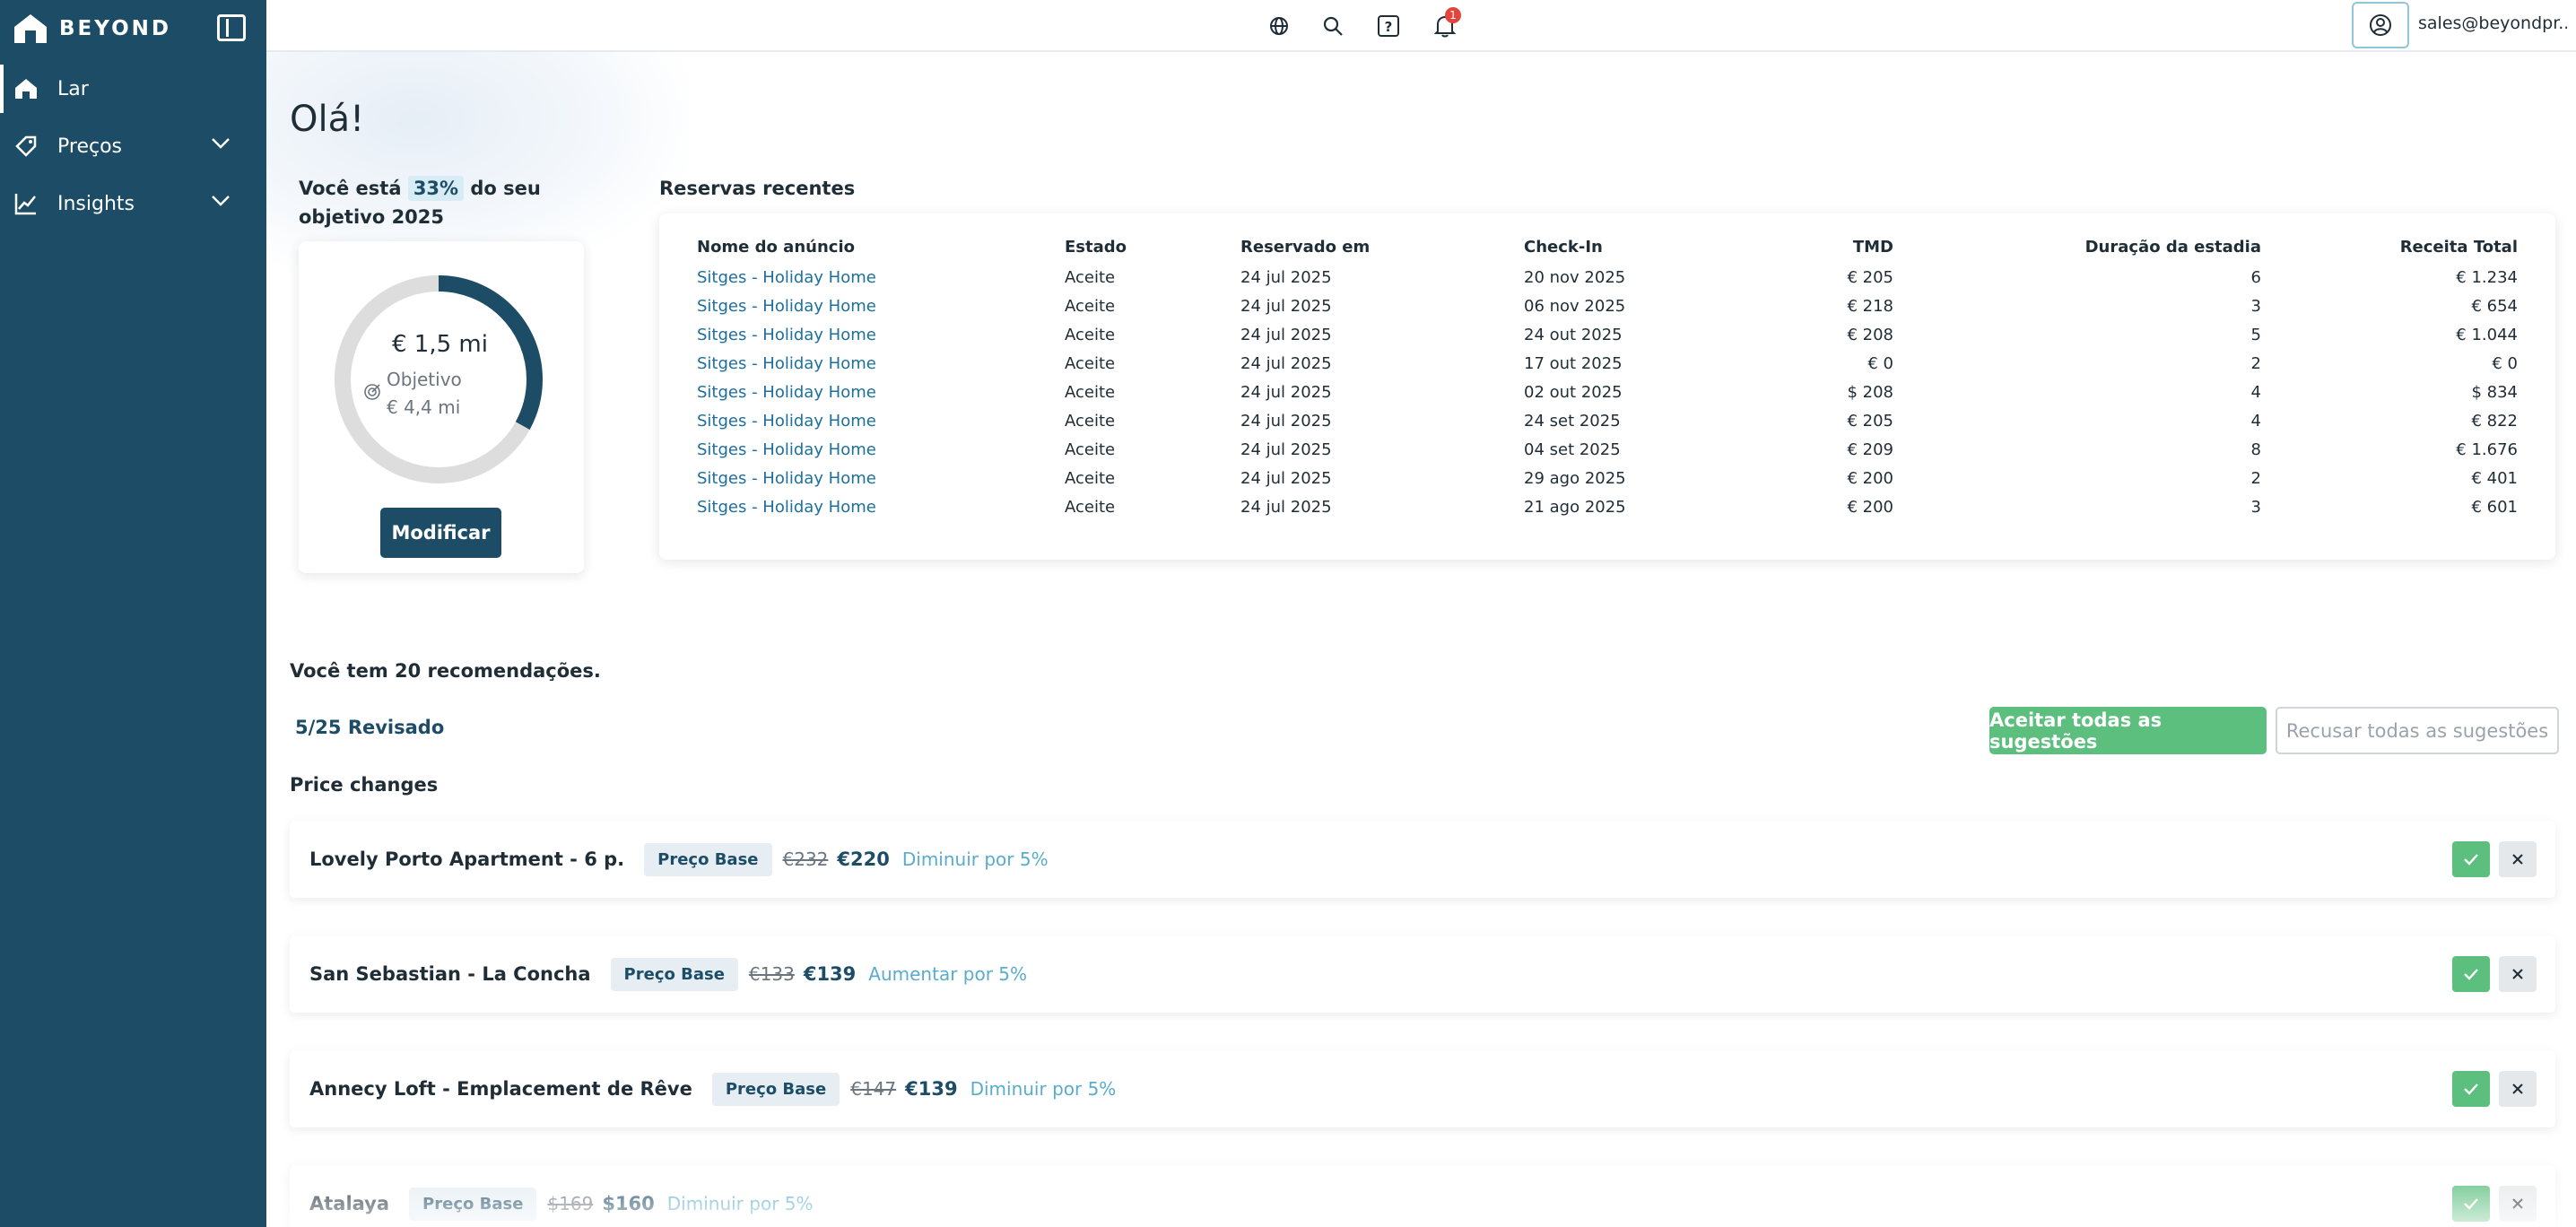  Describe the element at coordinates (73, 88) in the screenshot. I see `sidebar-item-label: Lar` at that location.